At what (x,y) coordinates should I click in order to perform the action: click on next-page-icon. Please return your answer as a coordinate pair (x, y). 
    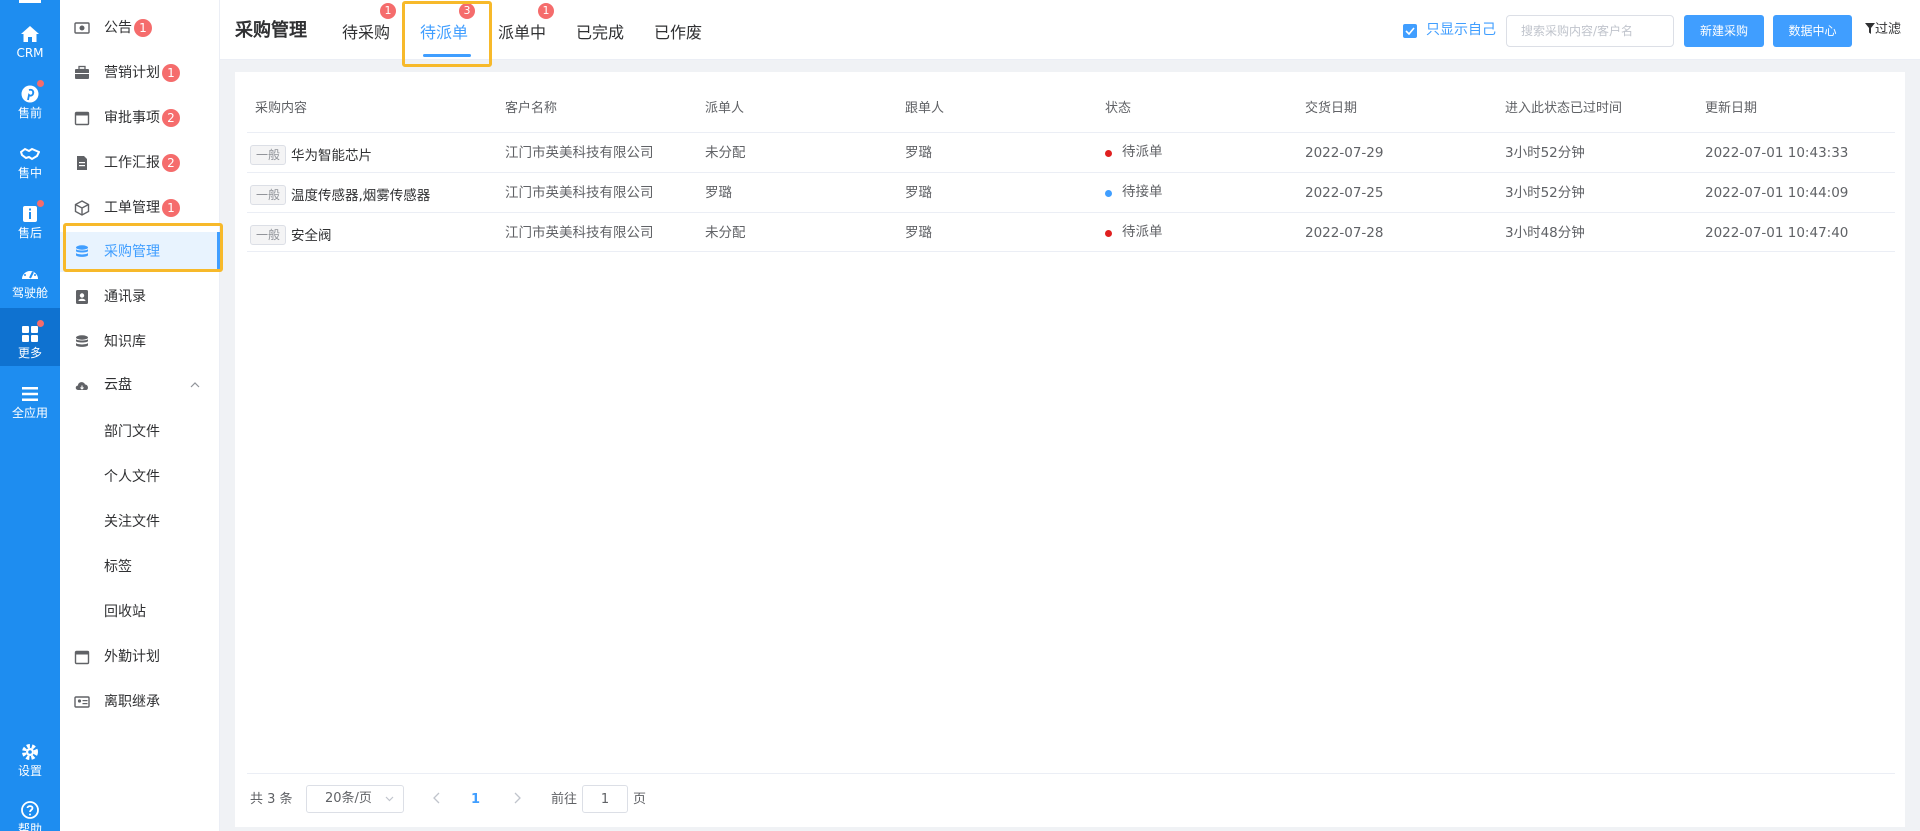
    Looking at the image, I should click on (517, 798).